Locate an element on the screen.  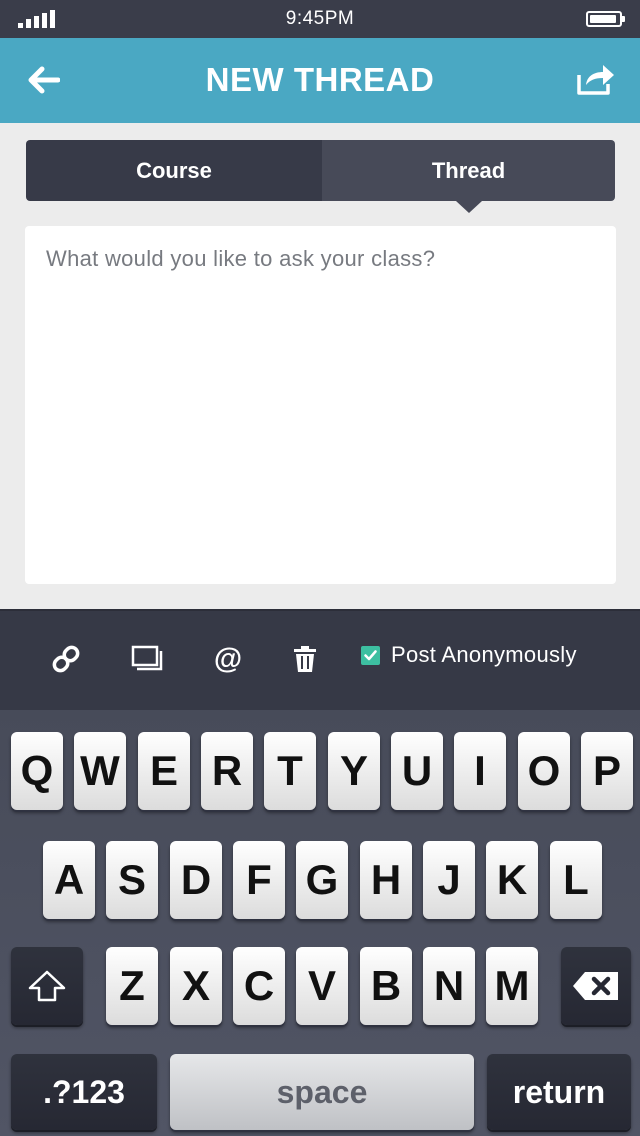
key-e: E is located at coordinates (164, 771).